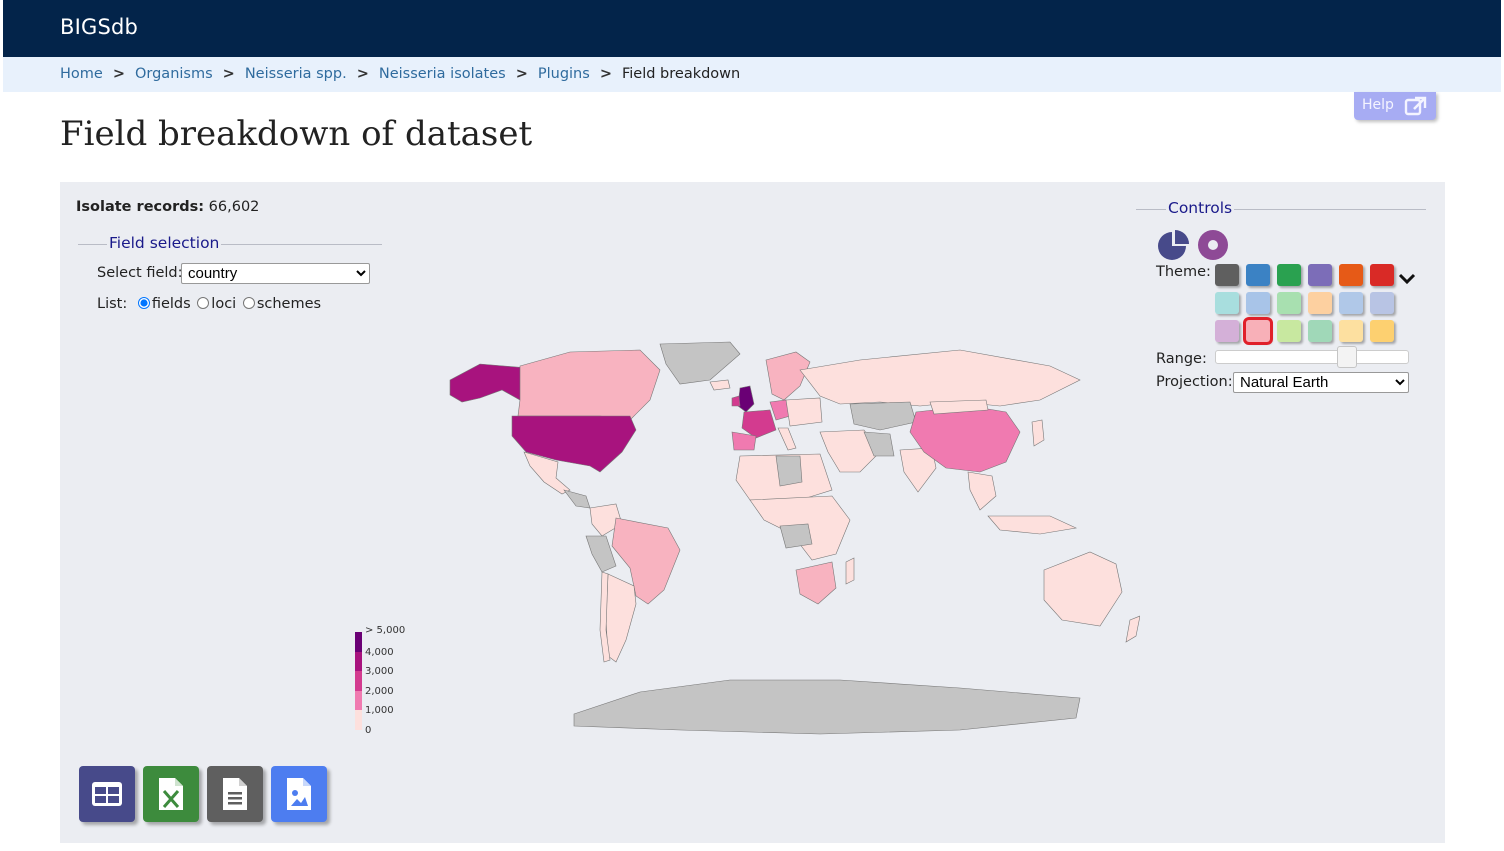 This screenshot has width=1504, height=851. I want to click on map-region-ireland, so click(736, 401).